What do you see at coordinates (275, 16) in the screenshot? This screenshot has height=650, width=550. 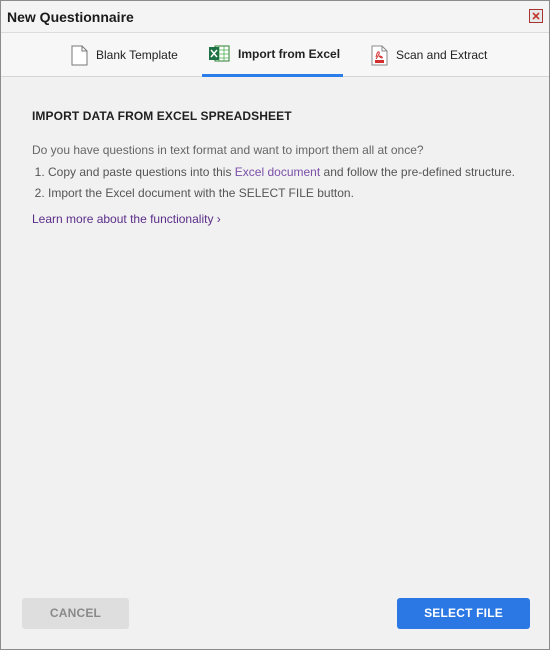 I see `title-bar: New Questionnaire` at bounding box center [275, 16].